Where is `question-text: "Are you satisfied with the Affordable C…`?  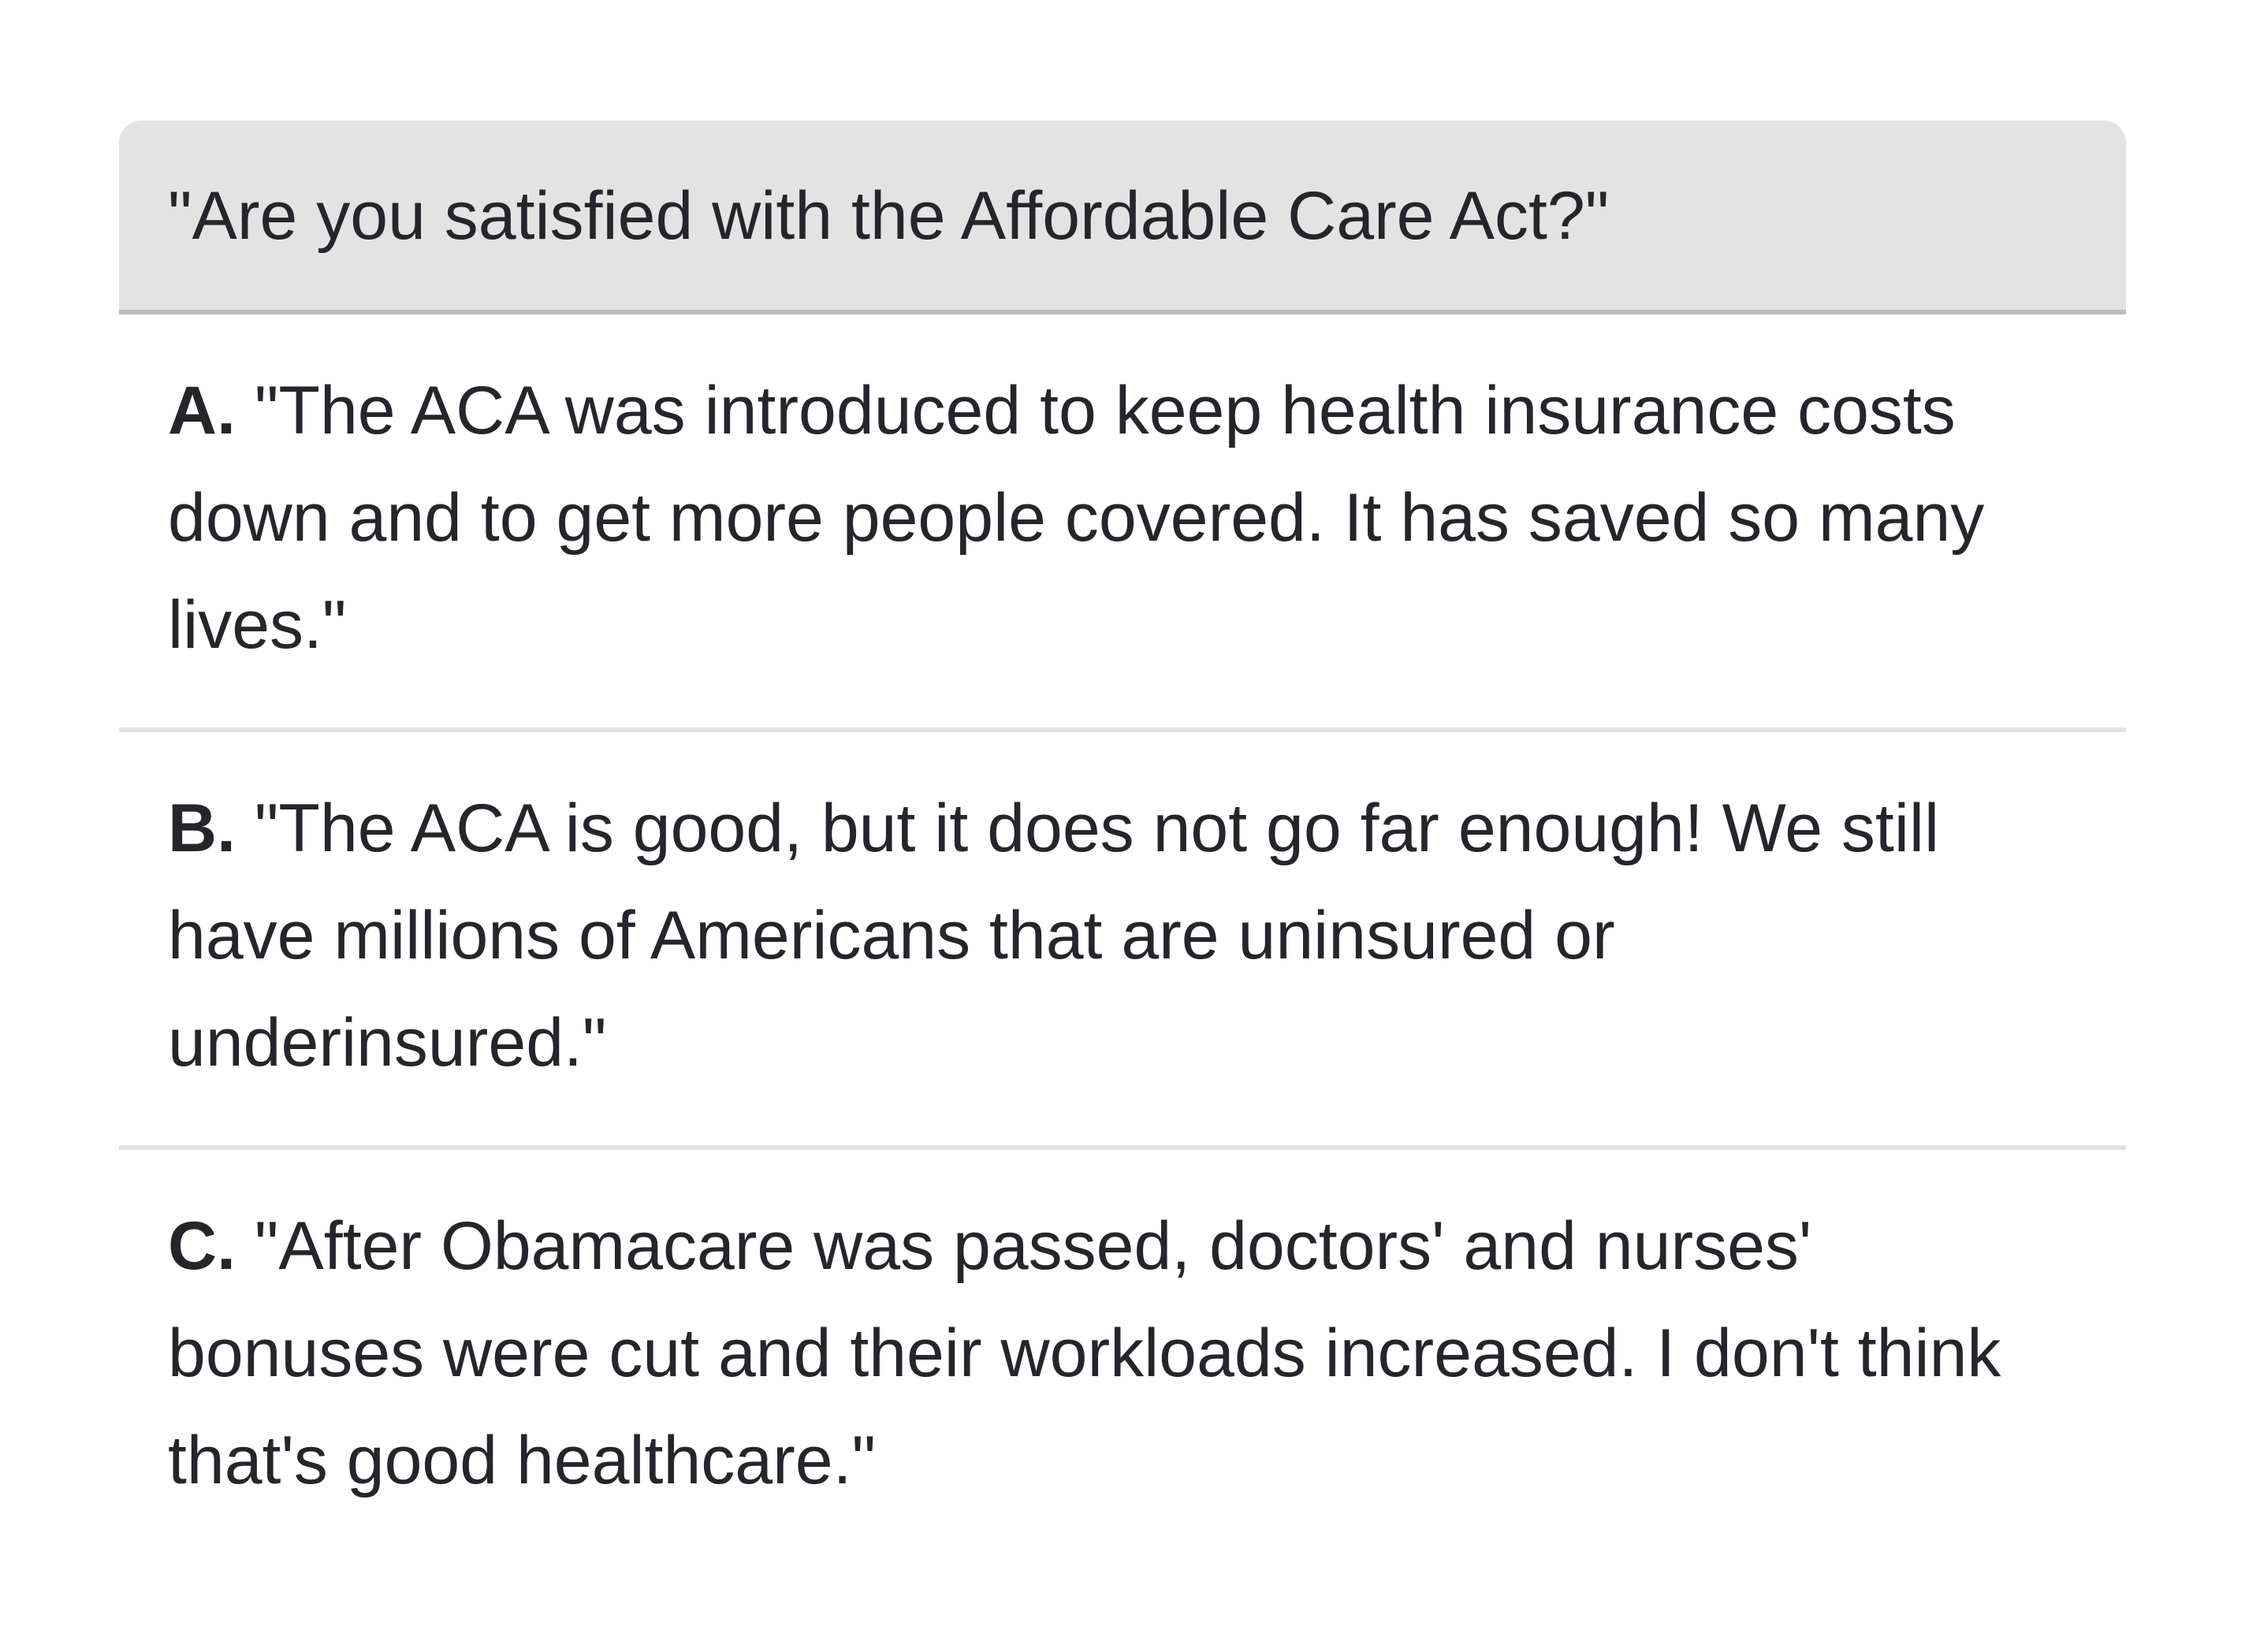
question-text: "Are you satisfied with the Affordable C… is located at coordinates (889, 216).